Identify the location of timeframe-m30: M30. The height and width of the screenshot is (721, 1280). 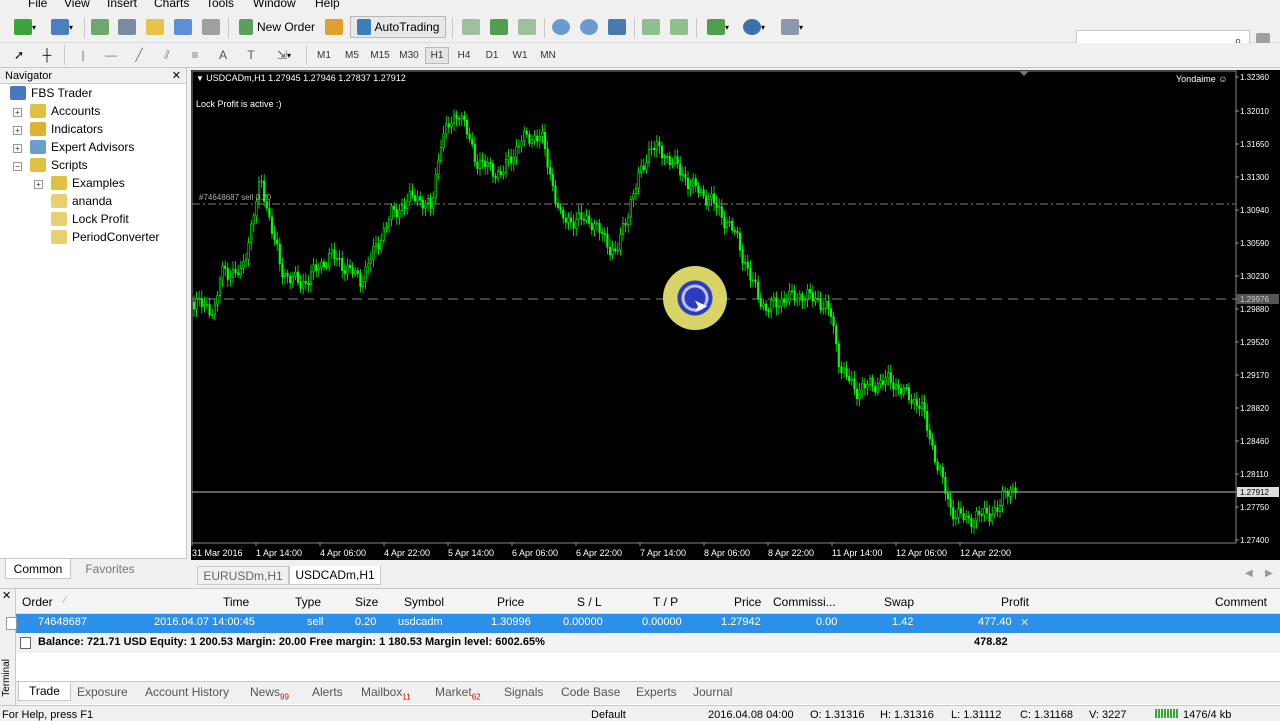
(409, 55).